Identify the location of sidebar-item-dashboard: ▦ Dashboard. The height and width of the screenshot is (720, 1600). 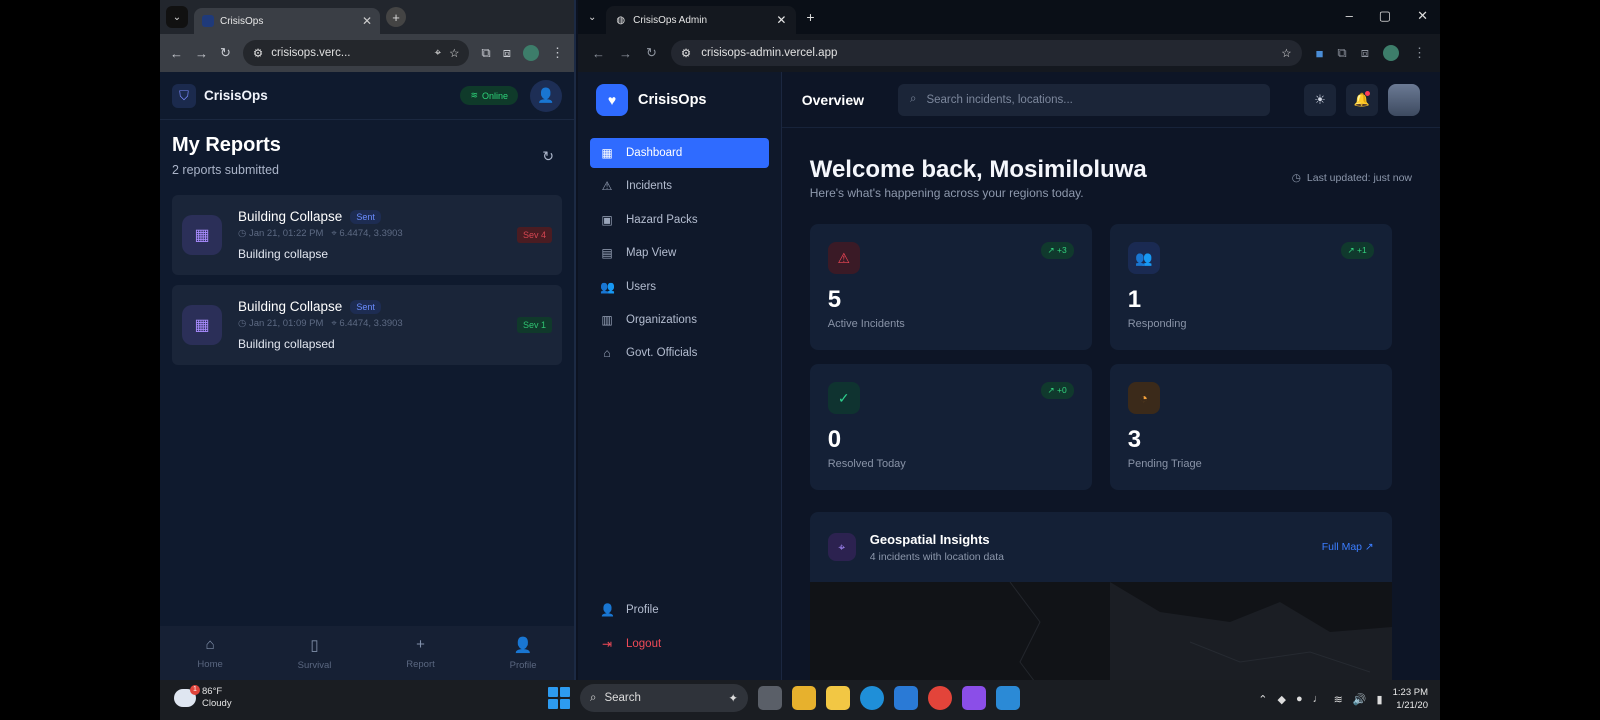
(679, 153).